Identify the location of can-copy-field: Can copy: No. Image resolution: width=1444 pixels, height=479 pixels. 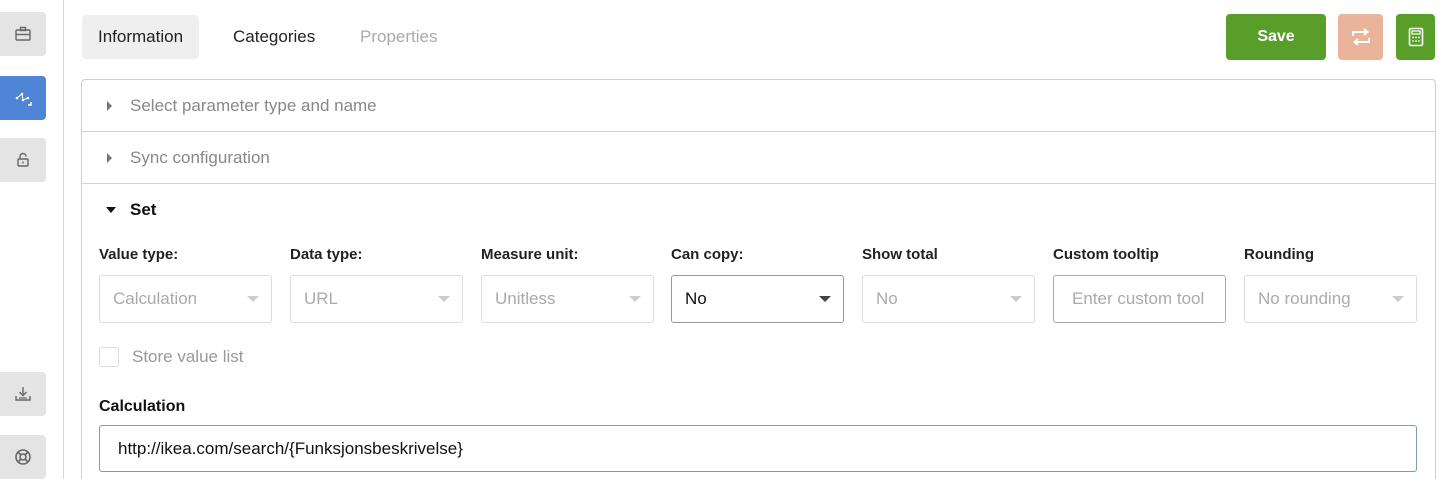
(757, 284).